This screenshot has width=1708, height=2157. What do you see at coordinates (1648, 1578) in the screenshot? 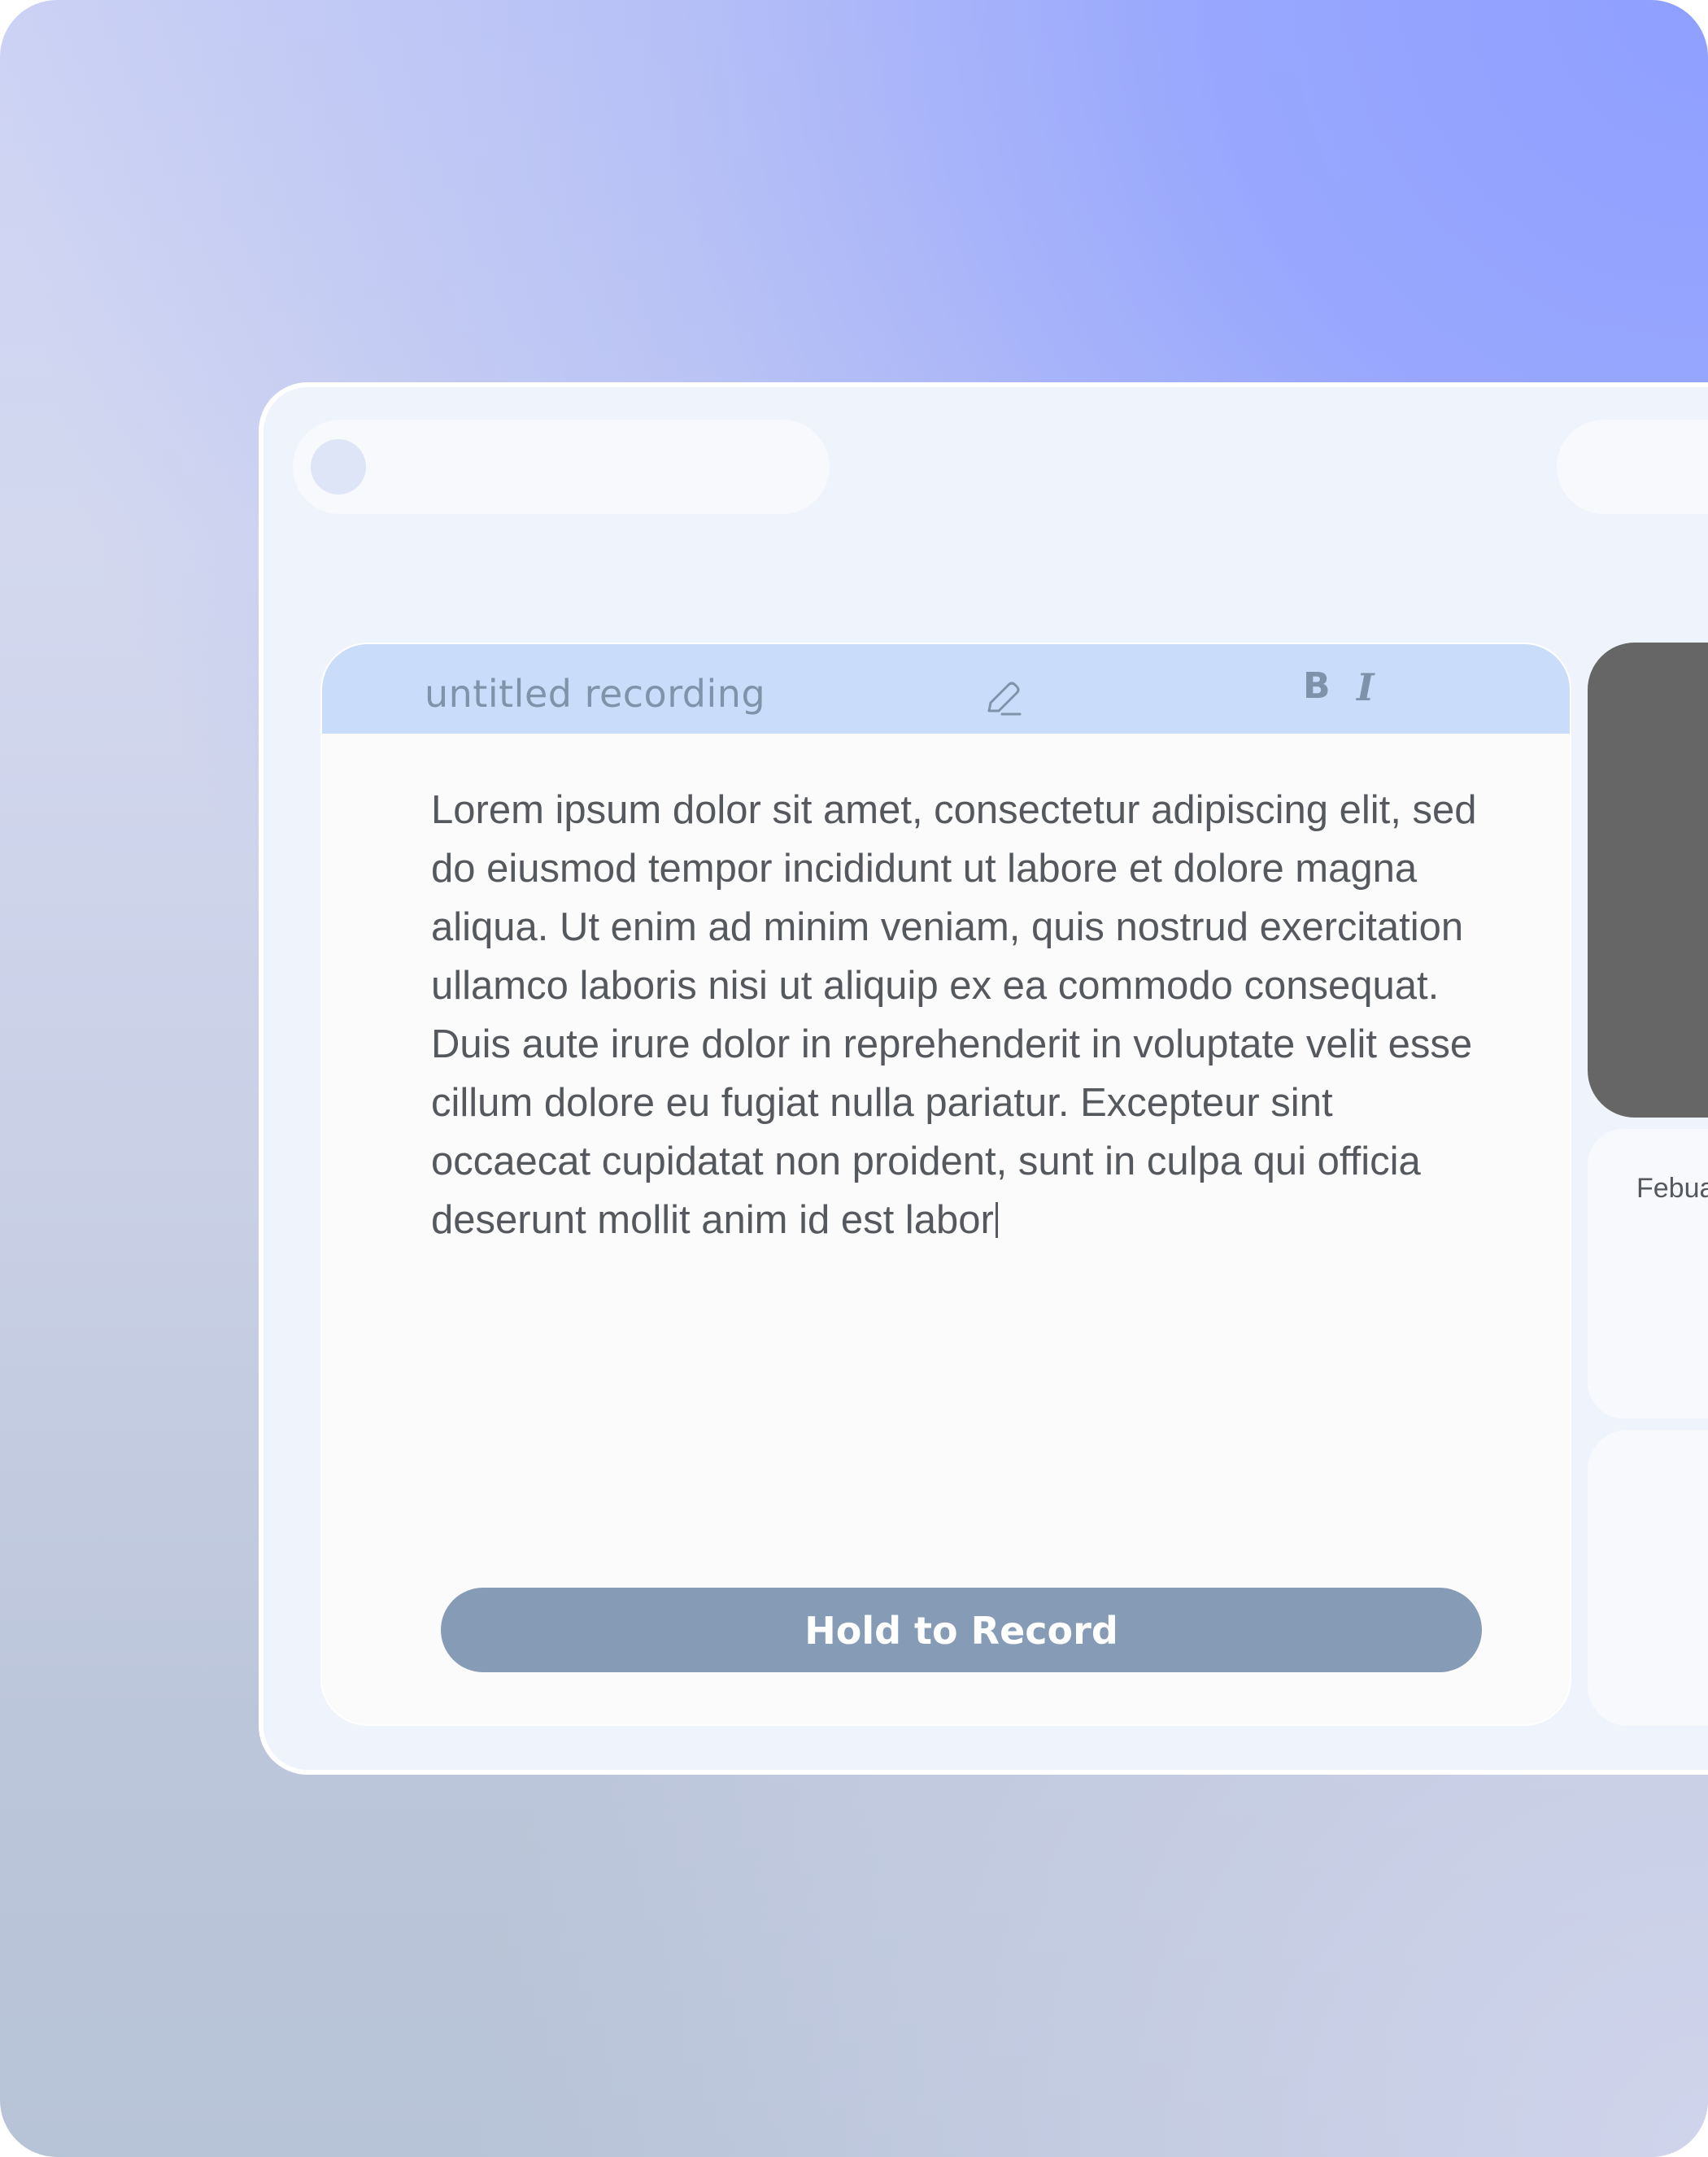
I see `side-card` at bounding box center [1648, 1578].